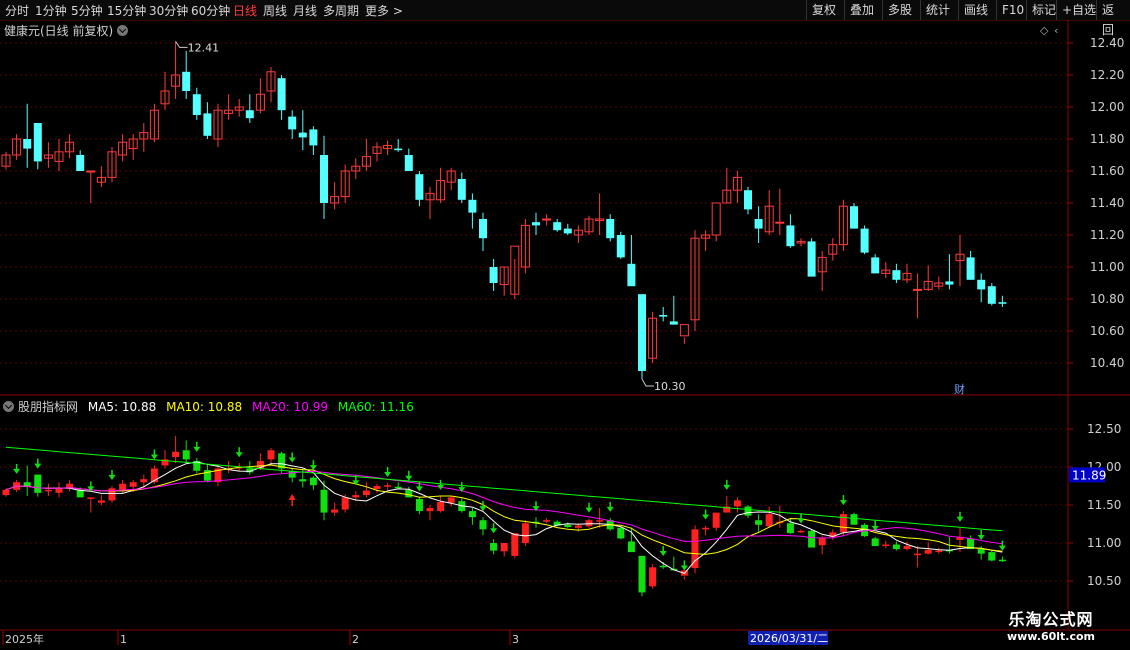 The width and height of the screenshot is (1130, 650). What do you see at coordinates (647, 382) in the screenshot?
I see `low-marker` at bounding box center [647, 382].